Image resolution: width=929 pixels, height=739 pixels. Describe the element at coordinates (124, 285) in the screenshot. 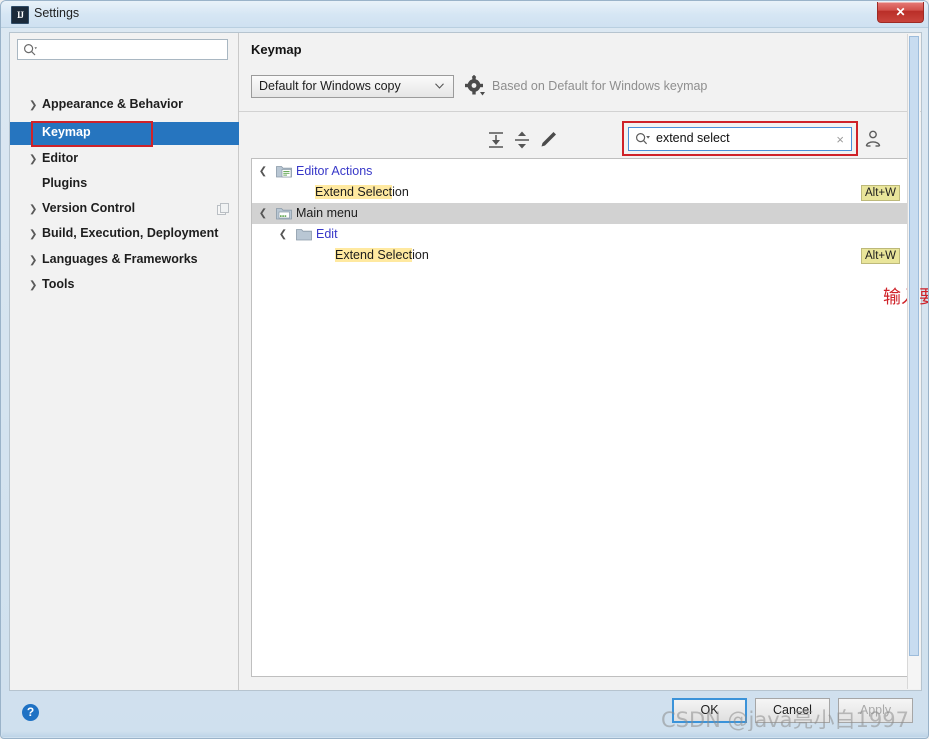

I see `sidebar-item-tools: ❯ Tools` at that location.